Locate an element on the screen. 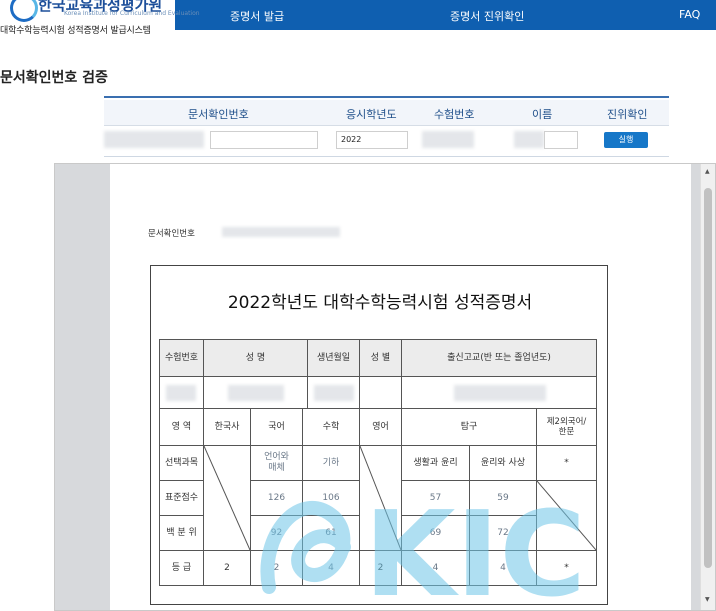 The image size is (716, 611). redacted-doc-number is located at coordinates (154, 139).